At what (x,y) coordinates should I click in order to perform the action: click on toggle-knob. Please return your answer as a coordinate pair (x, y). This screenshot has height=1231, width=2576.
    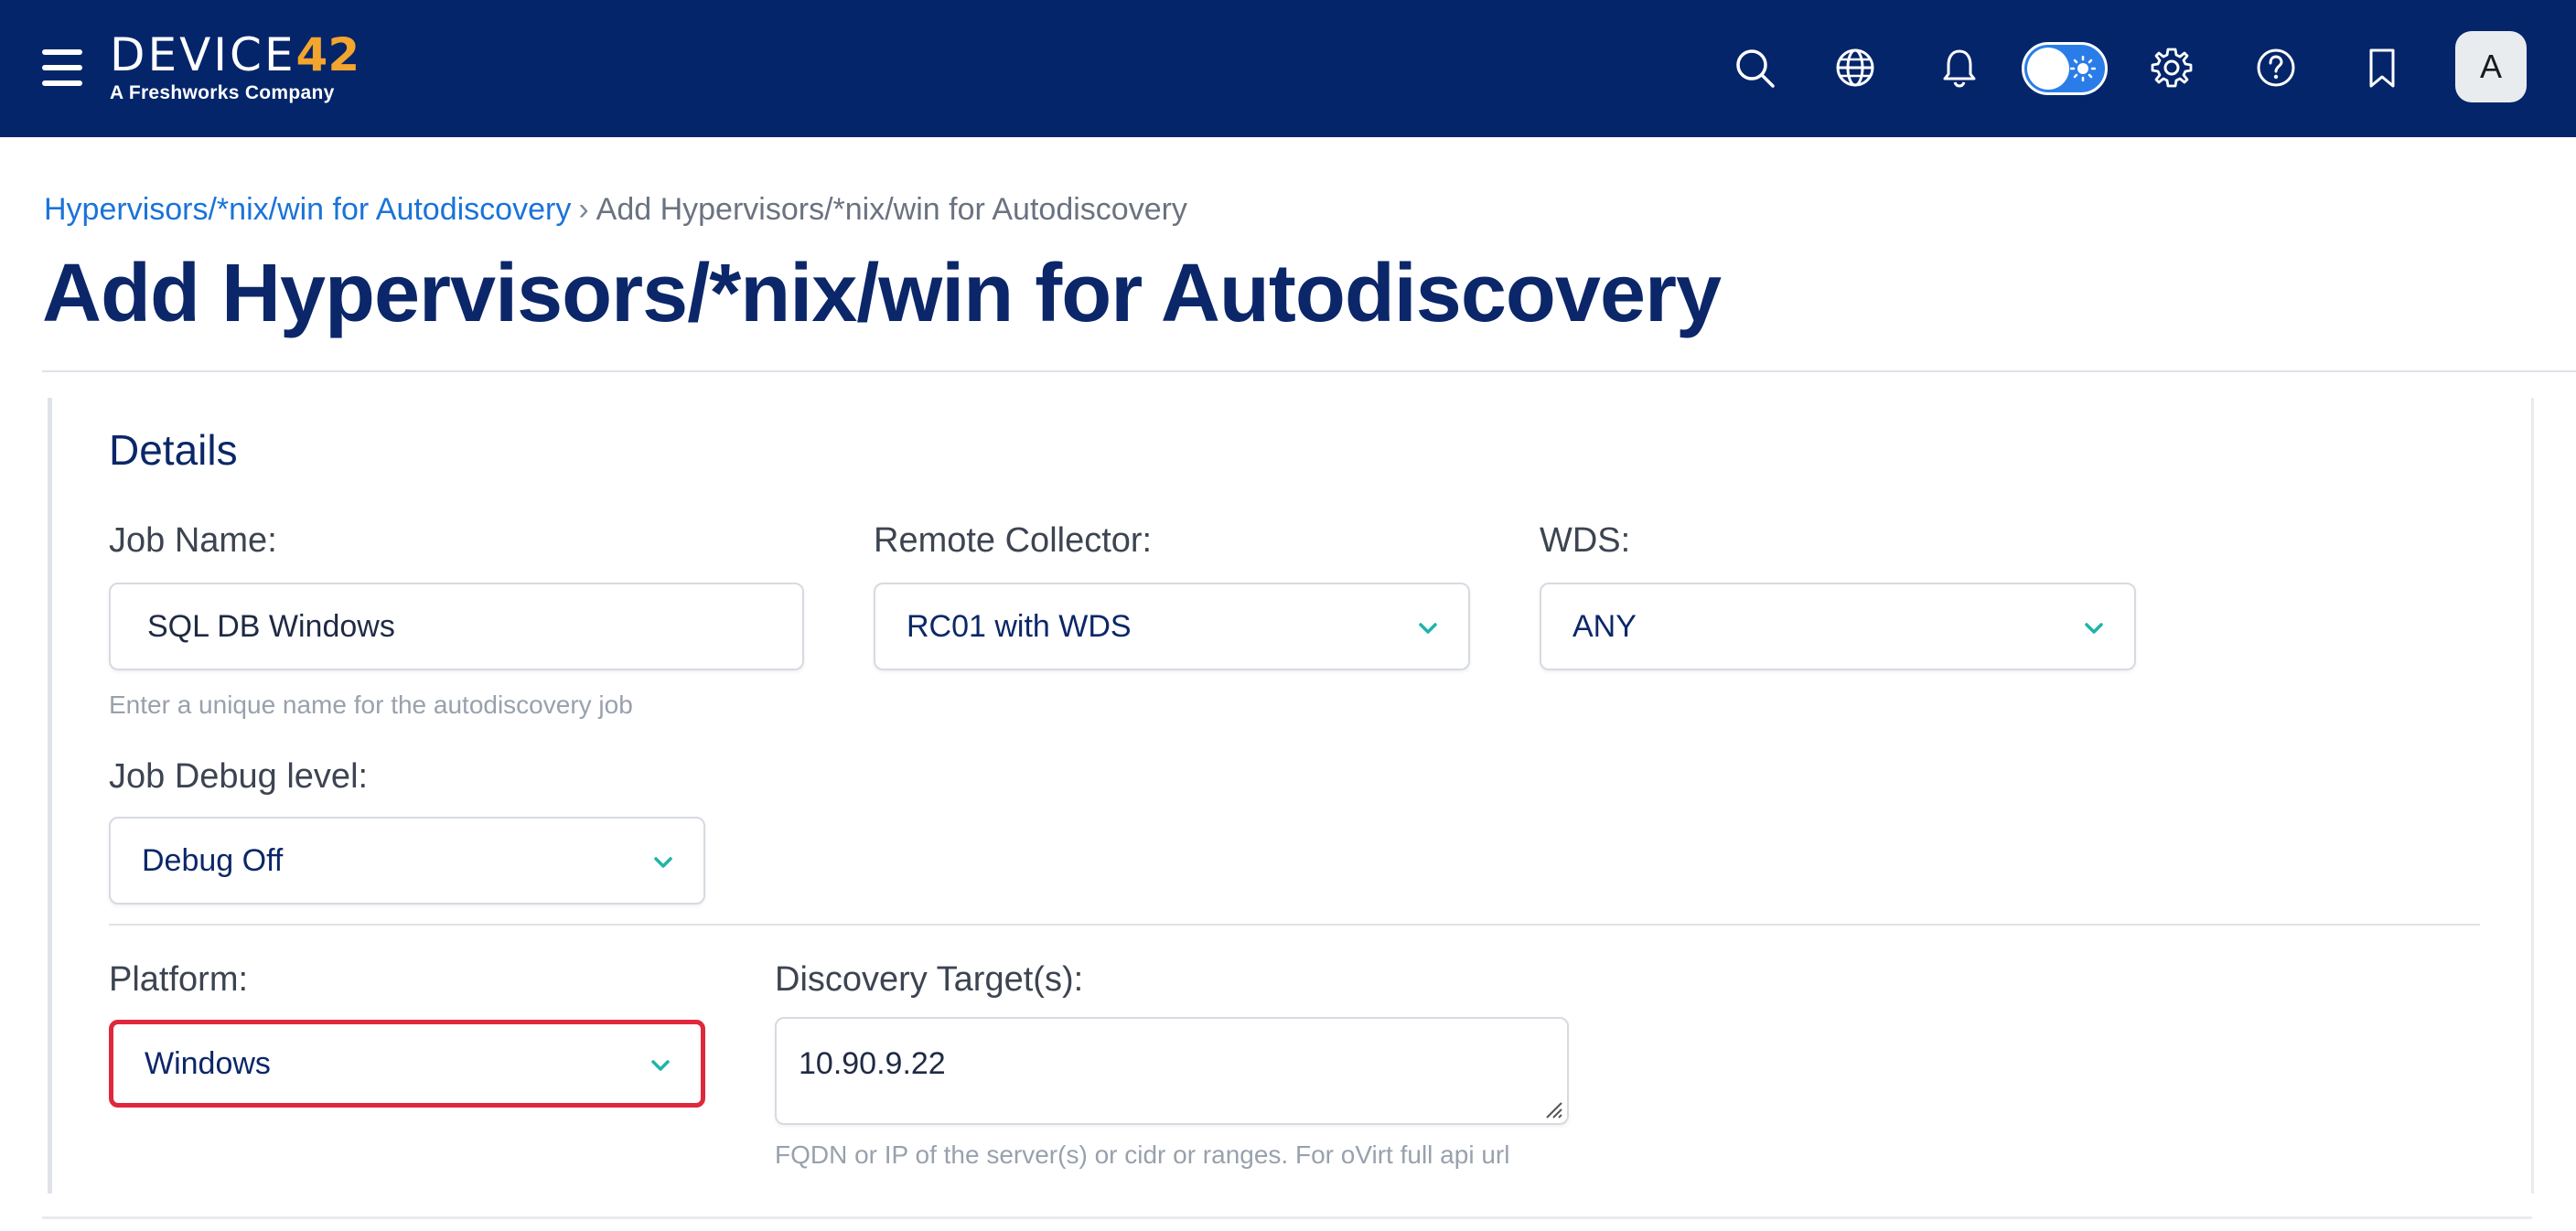
    Looking at the image, I should click on (2048, 69).